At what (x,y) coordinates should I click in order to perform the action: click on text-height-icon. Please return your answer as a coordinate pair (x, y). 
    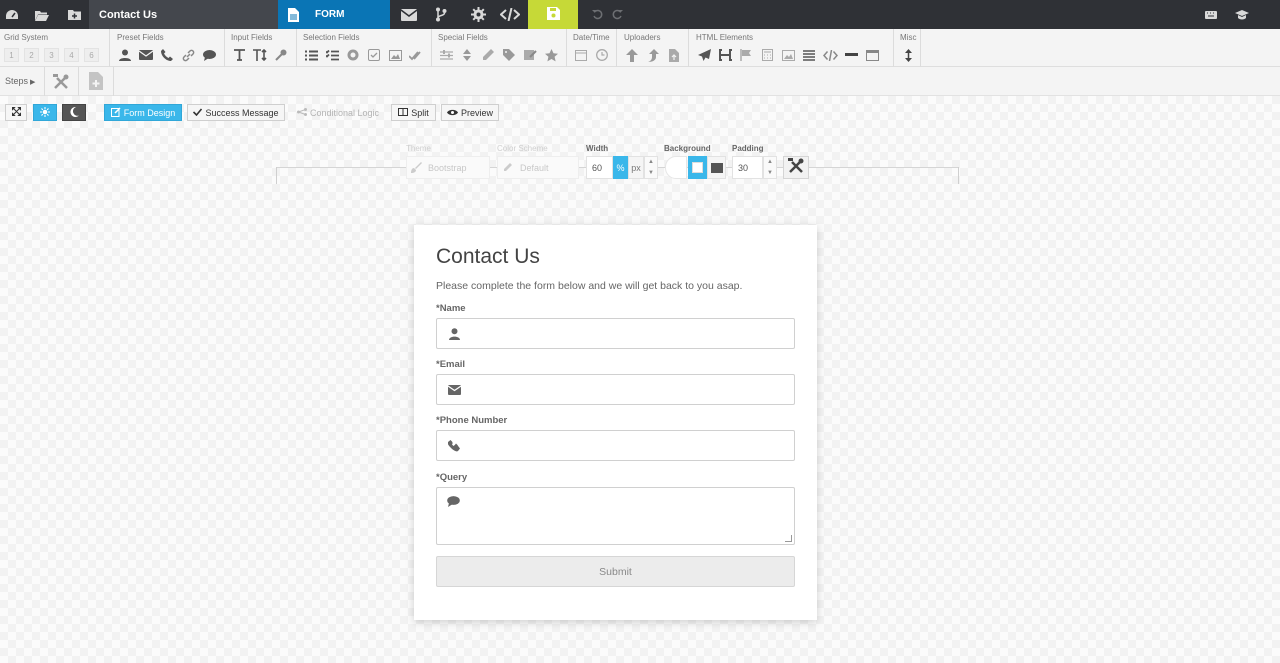
    Looking at the image, I should click on (260, 55).